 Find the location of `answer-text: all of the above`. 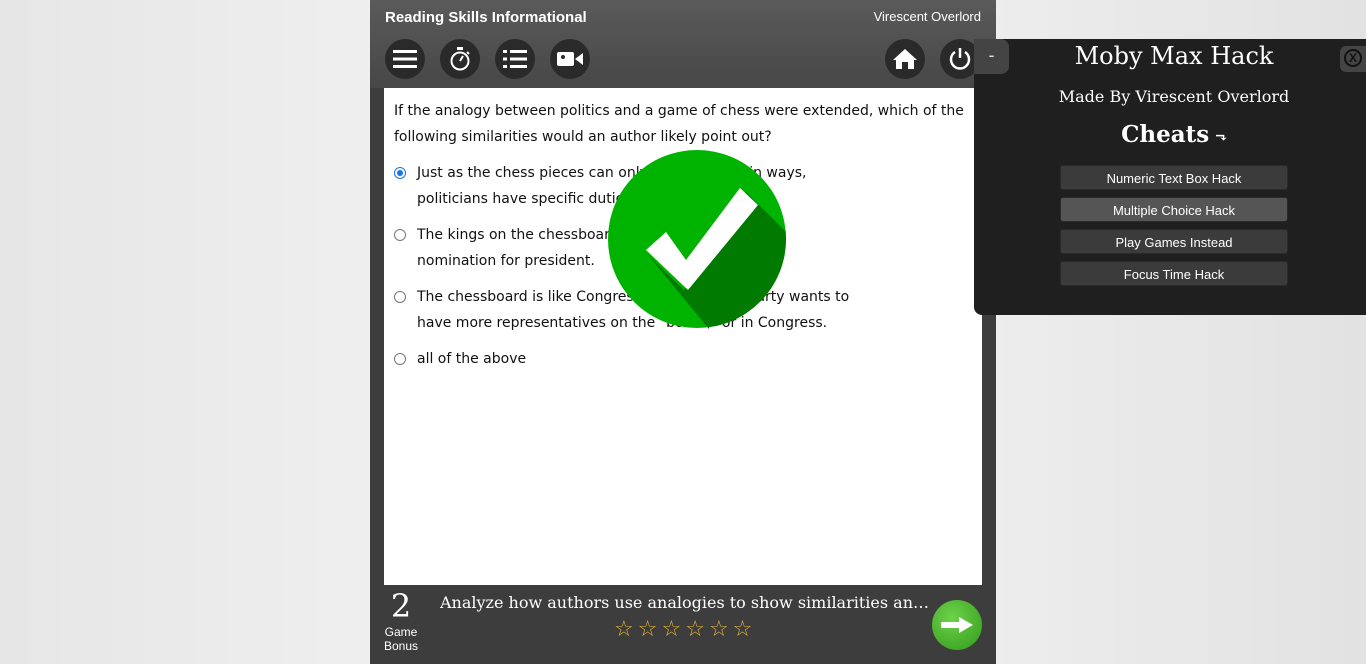

answer-text: all of the above is located at coordinates (652, 359).